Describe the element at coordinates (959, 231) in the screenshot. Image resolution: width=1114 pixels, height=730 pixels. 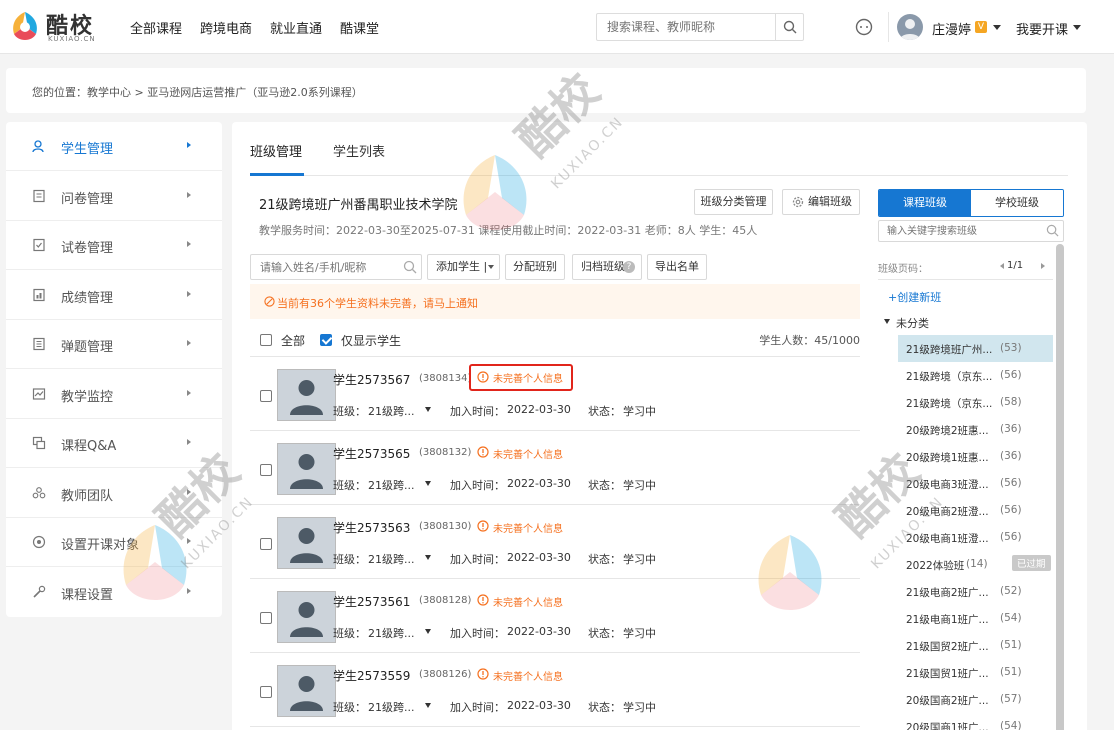
I see `class-search-input` at that location.